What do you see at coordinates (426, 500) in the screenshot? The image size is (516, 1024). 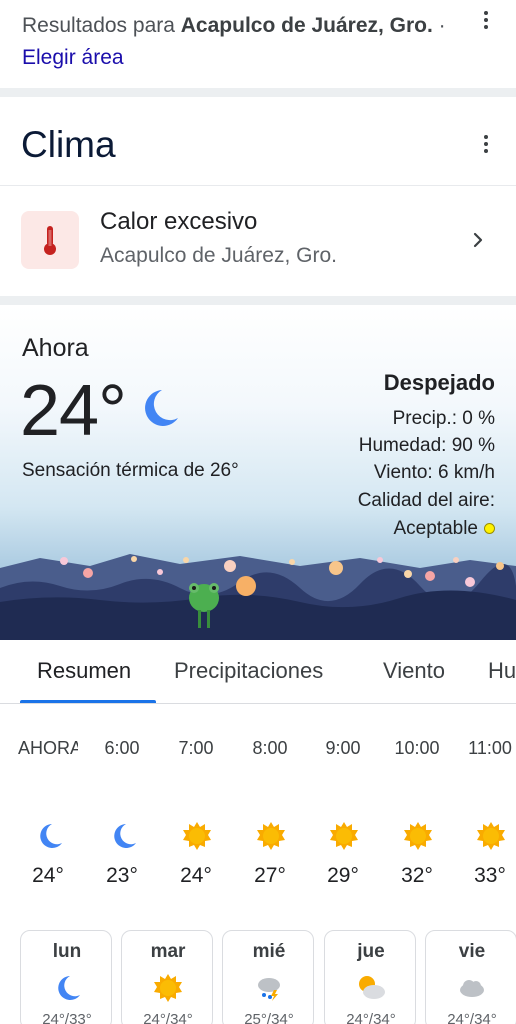 I see `air-quality-label: Calidad del aire:` at bounding box center [426, 500].